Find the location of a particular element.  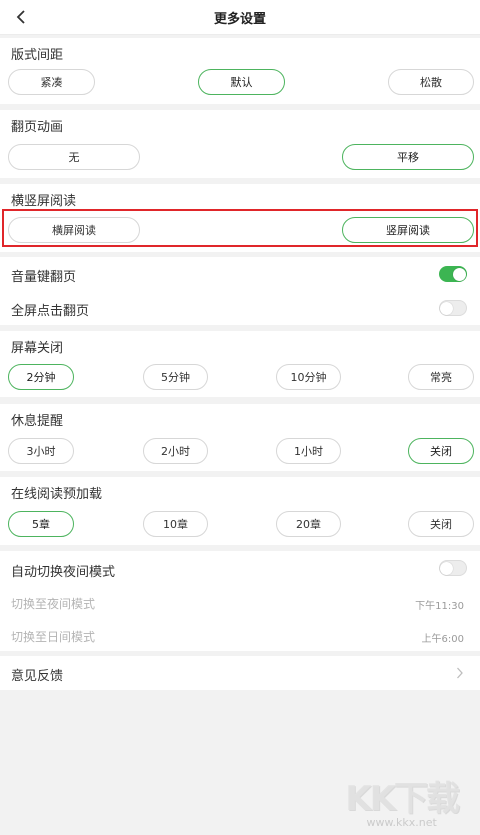

option-portrait: 竖屏阅读 is located at coordinates (408, 230).